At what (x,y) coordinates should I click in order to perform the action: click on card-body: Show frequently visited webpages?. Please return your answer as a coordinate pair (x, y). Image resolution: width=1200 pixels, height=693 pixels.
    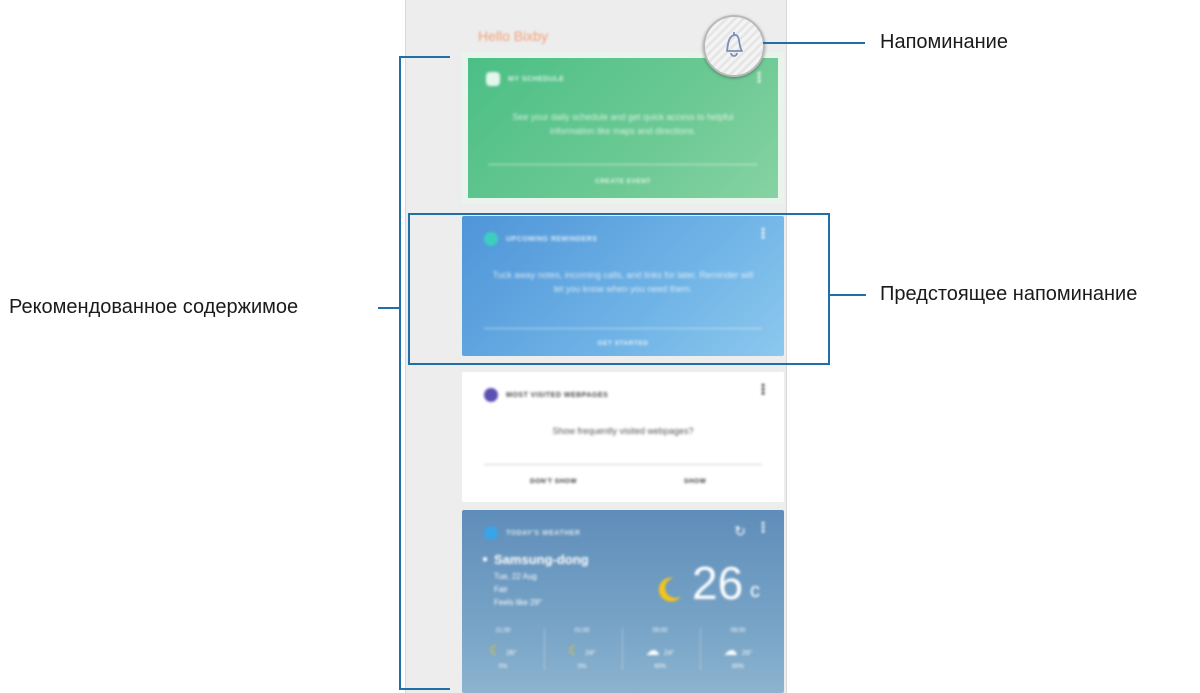
    Looking at the image, I should click on (623, 431).